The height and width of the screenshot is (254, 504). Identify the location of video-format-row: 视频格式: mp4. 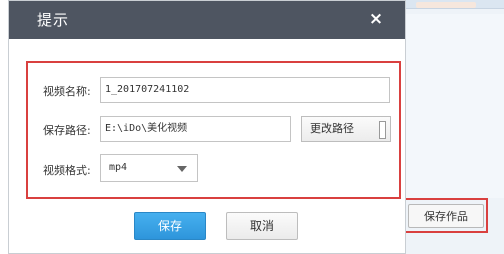
(153, 168).